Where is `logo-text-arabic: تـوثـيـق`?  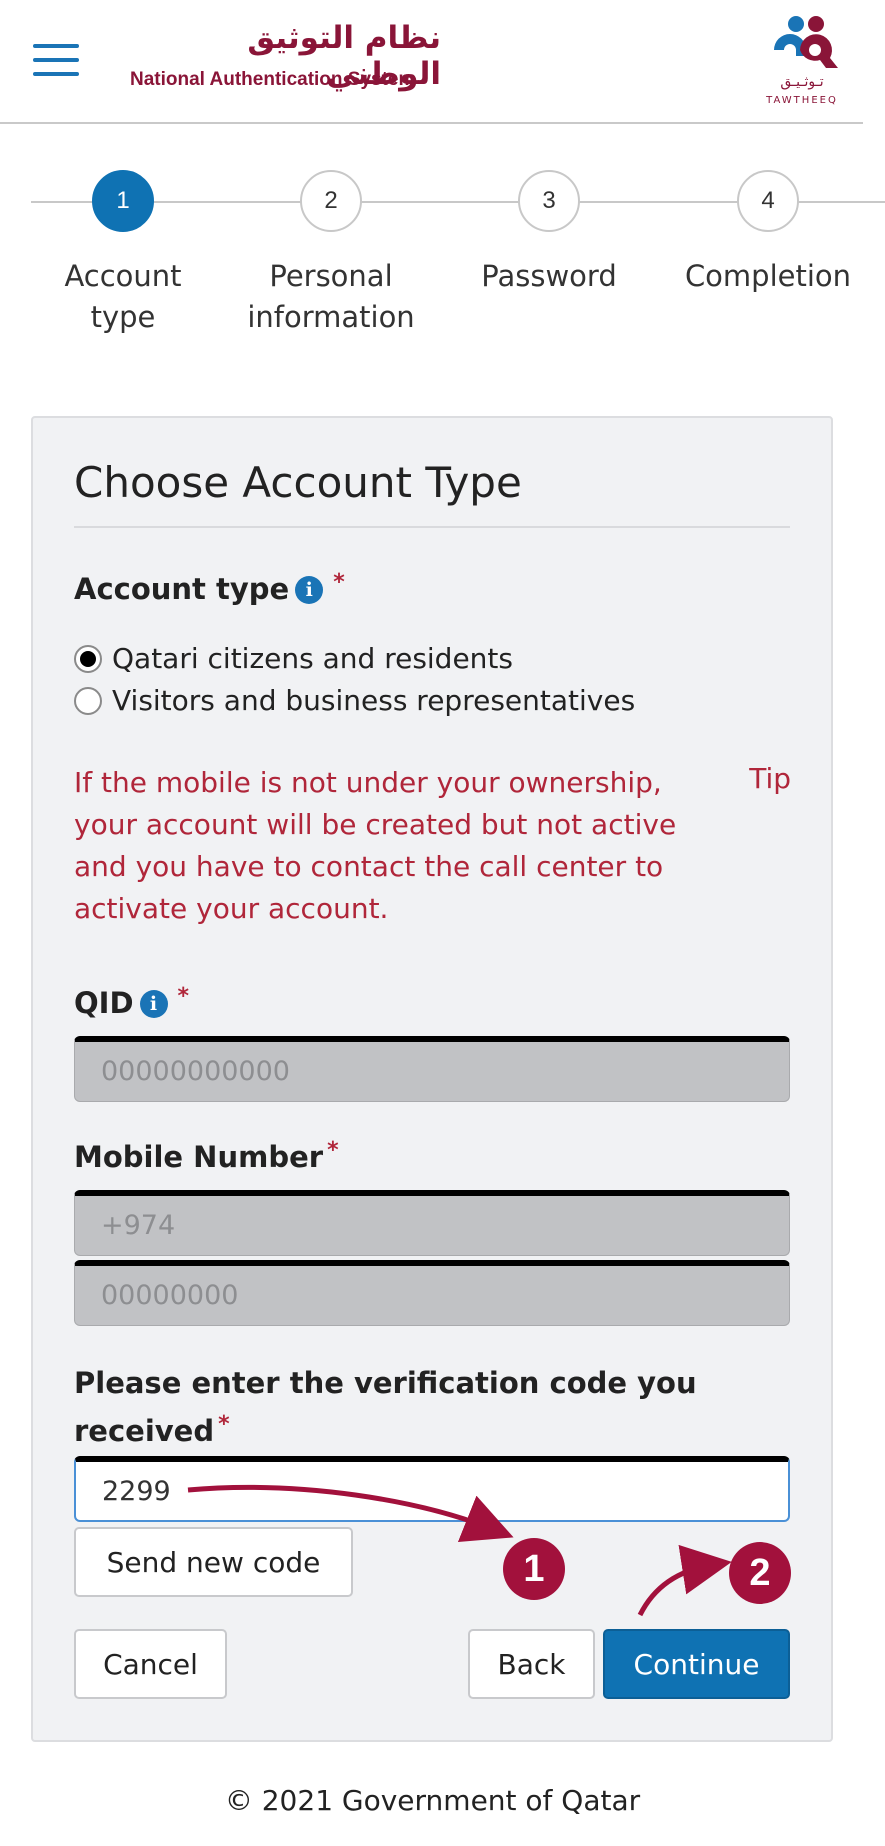
logo-text-arabic: تـوثـيـق is located at coordinates (802, 82).